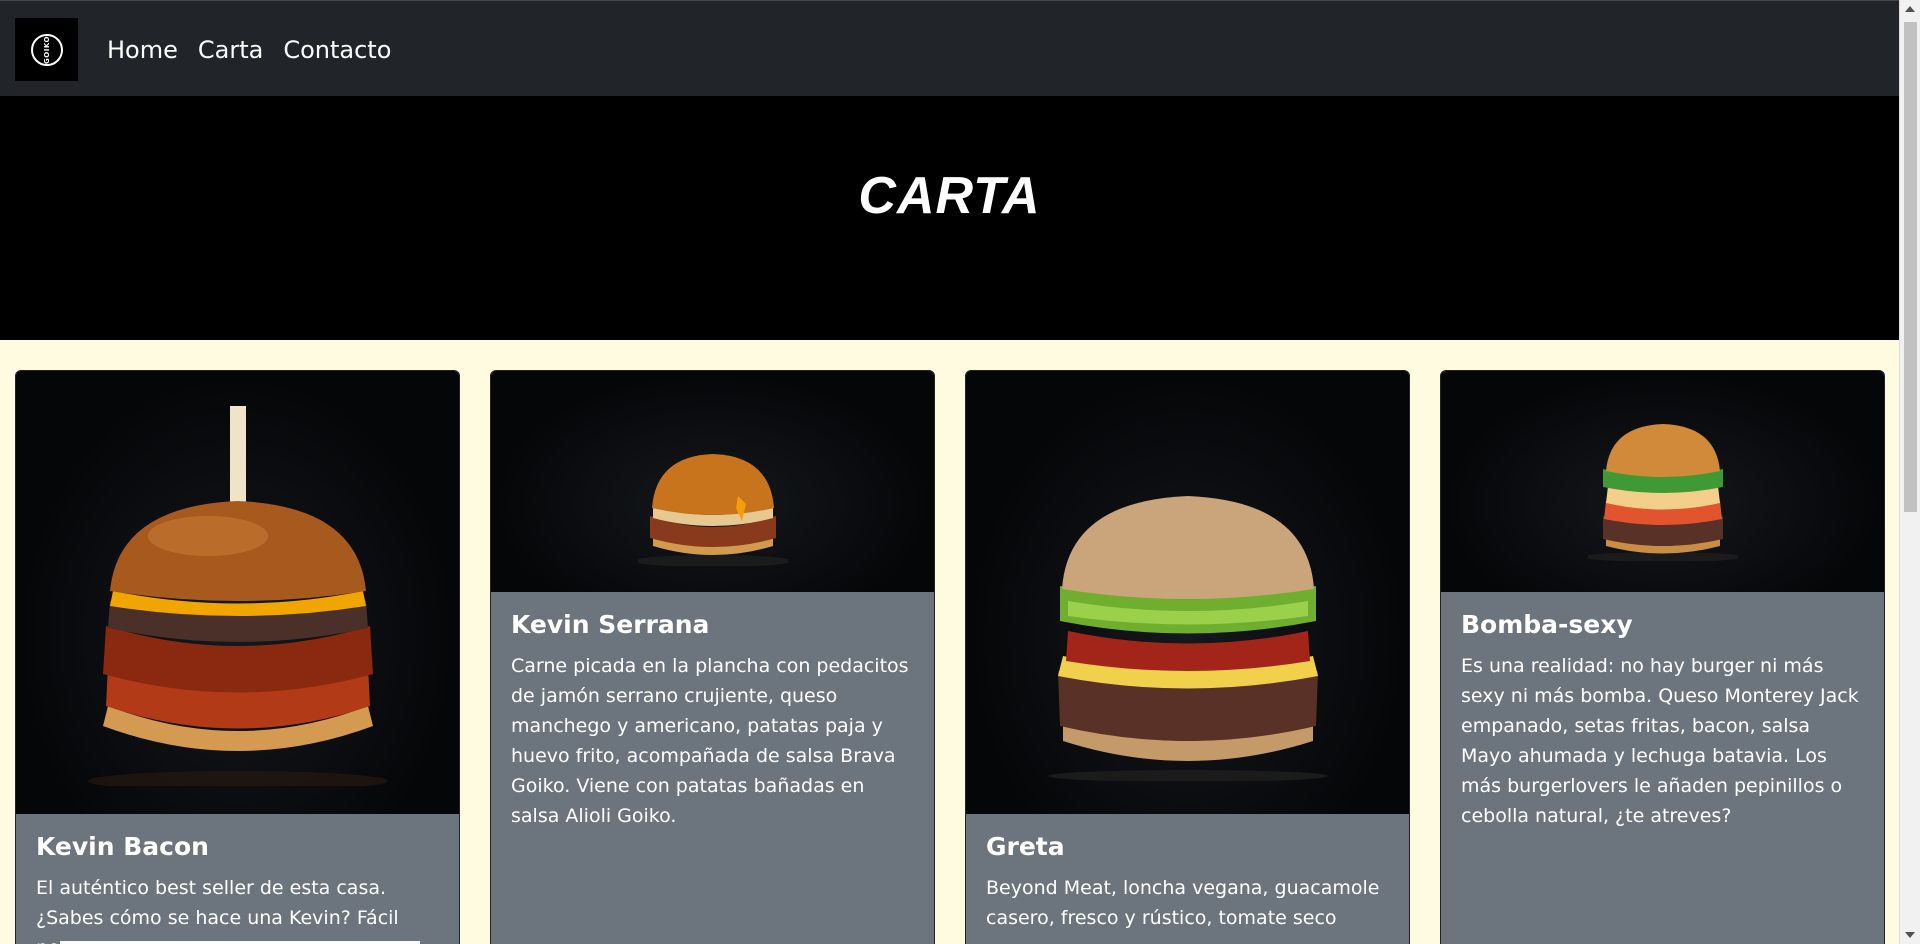 The image size is (1920, 944). I want to click on logo-link: GOIKO, so click(46, 49).